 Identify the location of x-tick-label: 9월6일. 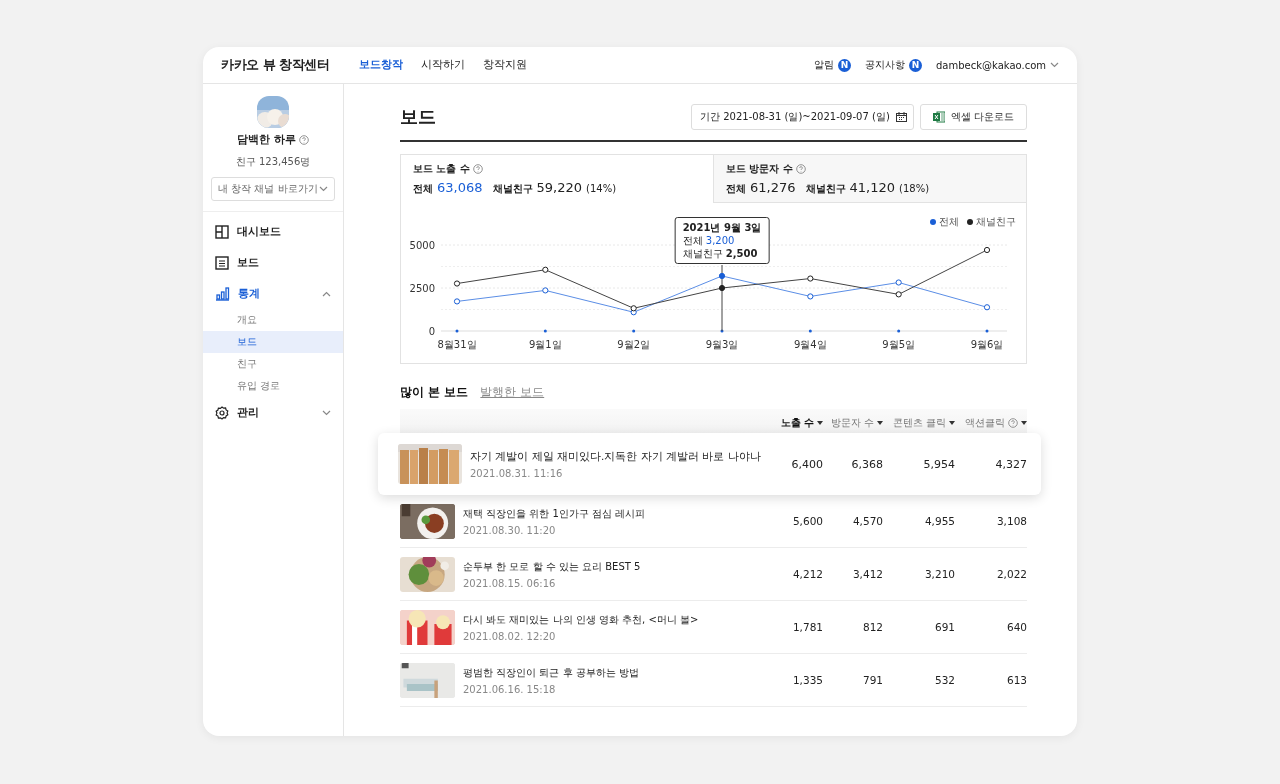
(987, 344).